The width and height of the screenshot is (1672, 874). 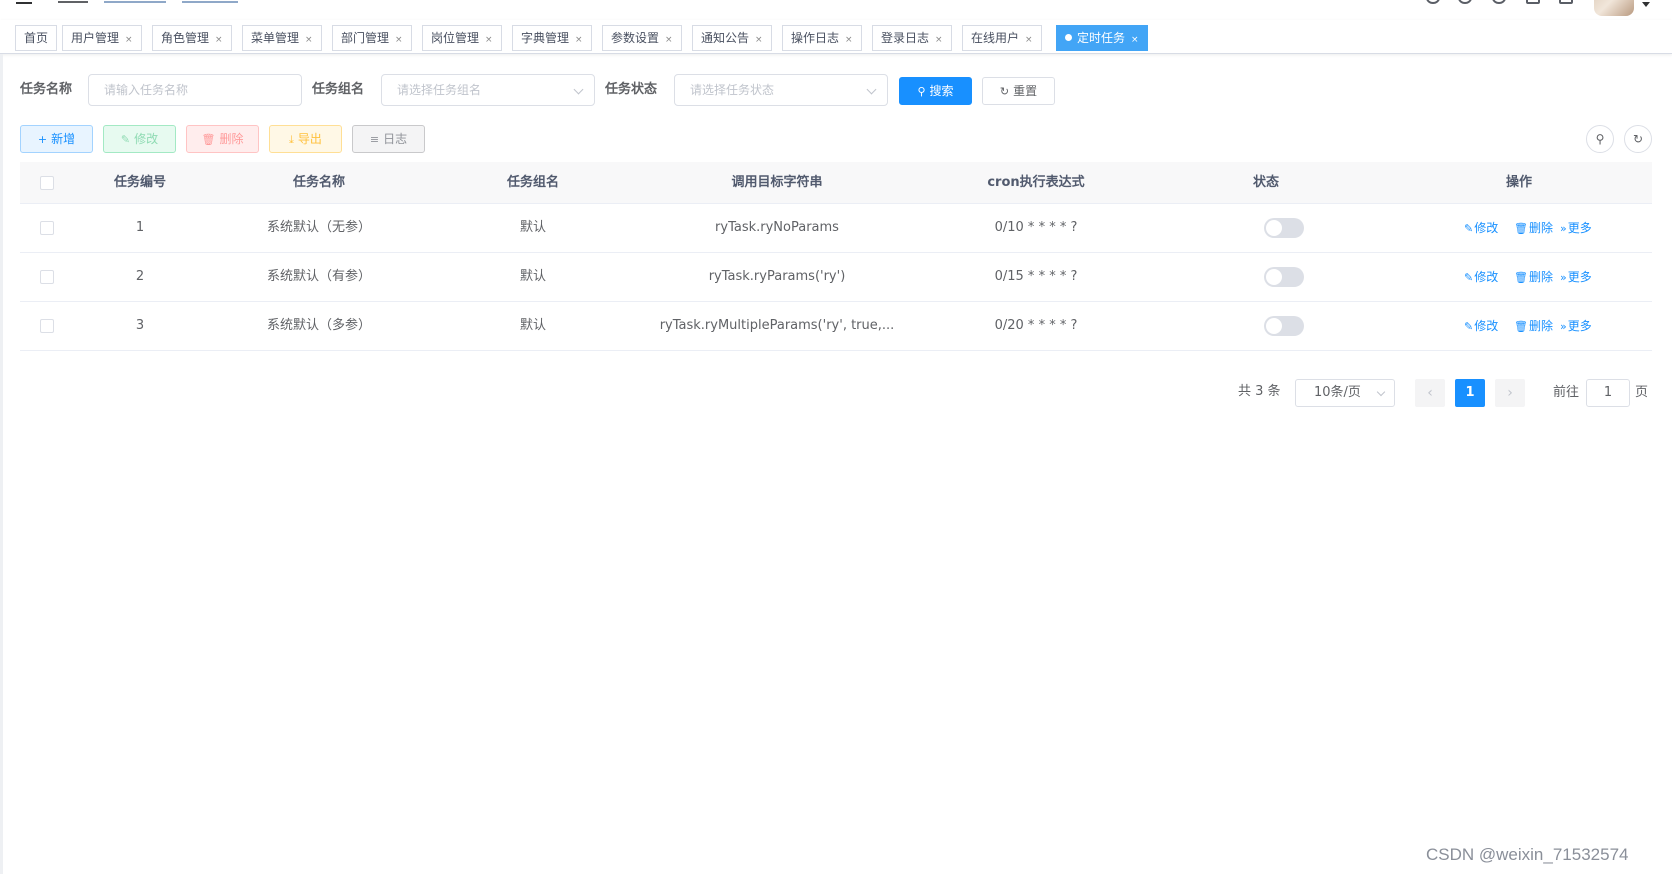 What do you see at coordinates (1036, 182) in the screenshot?
I see `column-header: cron执行表达式` at bounding box center [1036, 182].